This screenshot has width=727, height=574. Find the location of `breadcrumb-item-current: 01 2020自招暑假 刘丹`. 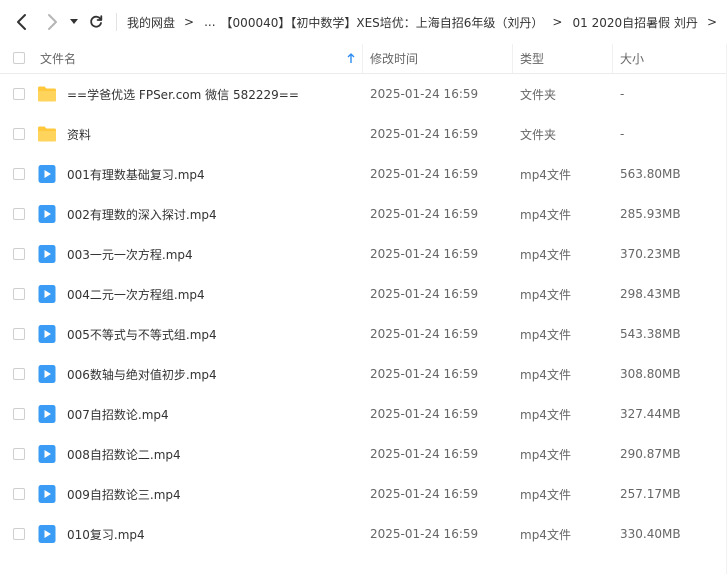

breadcrumb-item-current: 01 2020自招暑假 刘丹 is located at coordinates (634, 22).